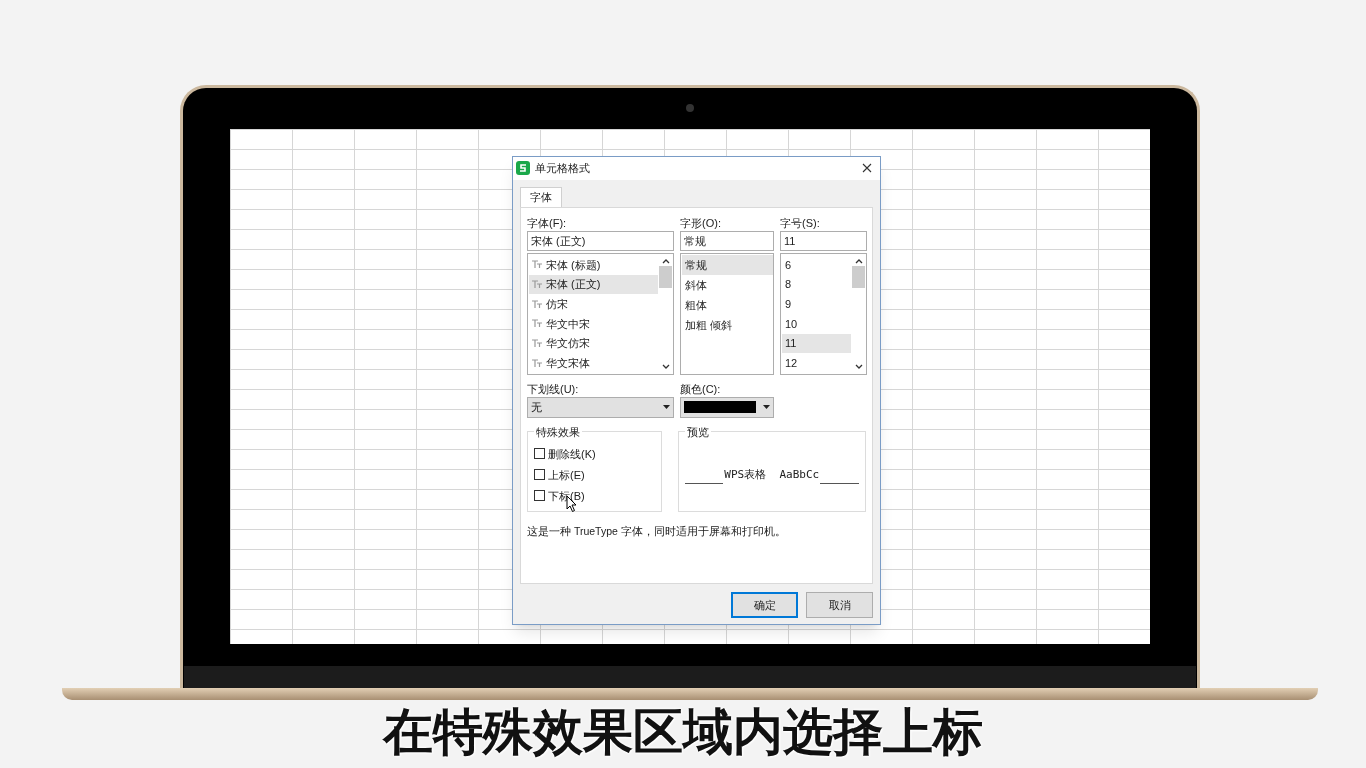 The image size is (1366, 768). What do you see at coordinates (541, 197) in the screenshot?
I see `tab: 字体` at bounding box center [541, 197].